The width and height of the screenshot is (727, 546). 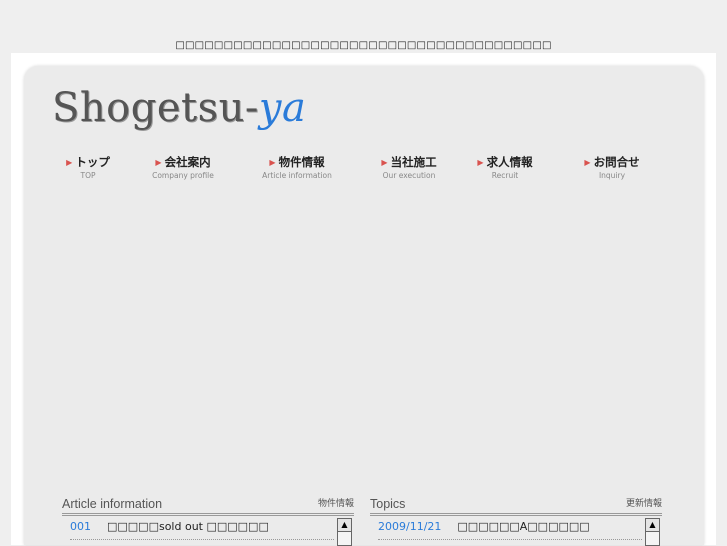 I want to click on nav-sublabel: Inquiry, so click(x=612, y=175).